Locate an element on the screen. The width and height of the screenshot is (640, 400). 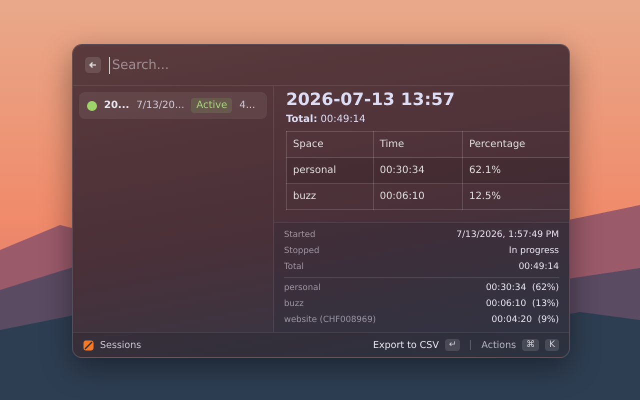
table-cell: 00:06:10 is located at coordinates (418, 197).